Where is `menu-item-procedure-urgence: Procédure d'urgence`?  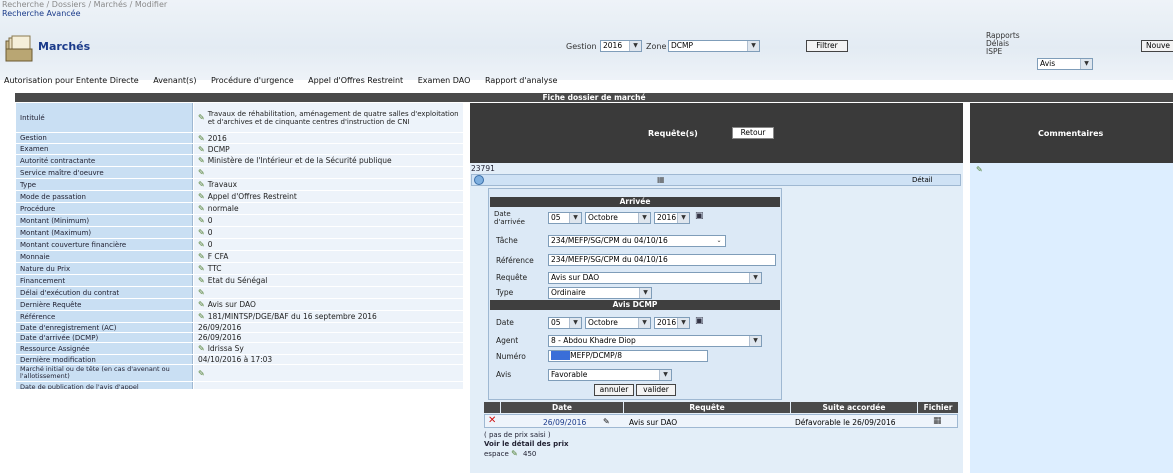 menu-item-procedure-urgence: Procédure d'urgence is located at coordinates (252, 80).